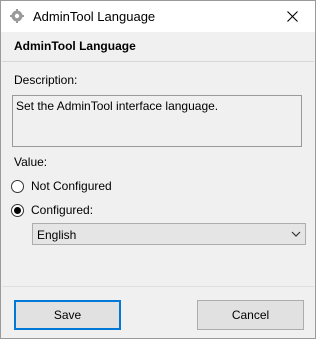 This screenshot has width=320, height=339. I want to click on title-bar: AdminTool Language, so click(158, 16).